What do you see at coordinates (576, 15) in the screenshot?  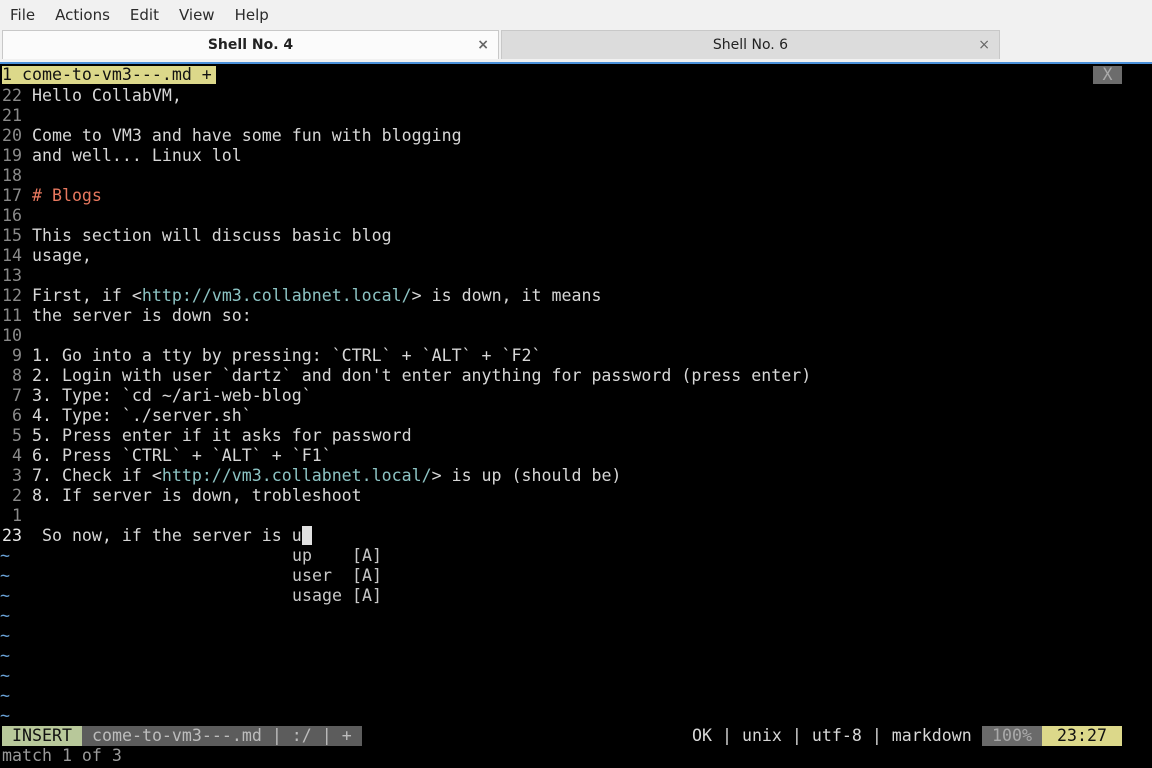 I see `menu-bar: File Actions Edit View Help` at bounding box center [576, 15].